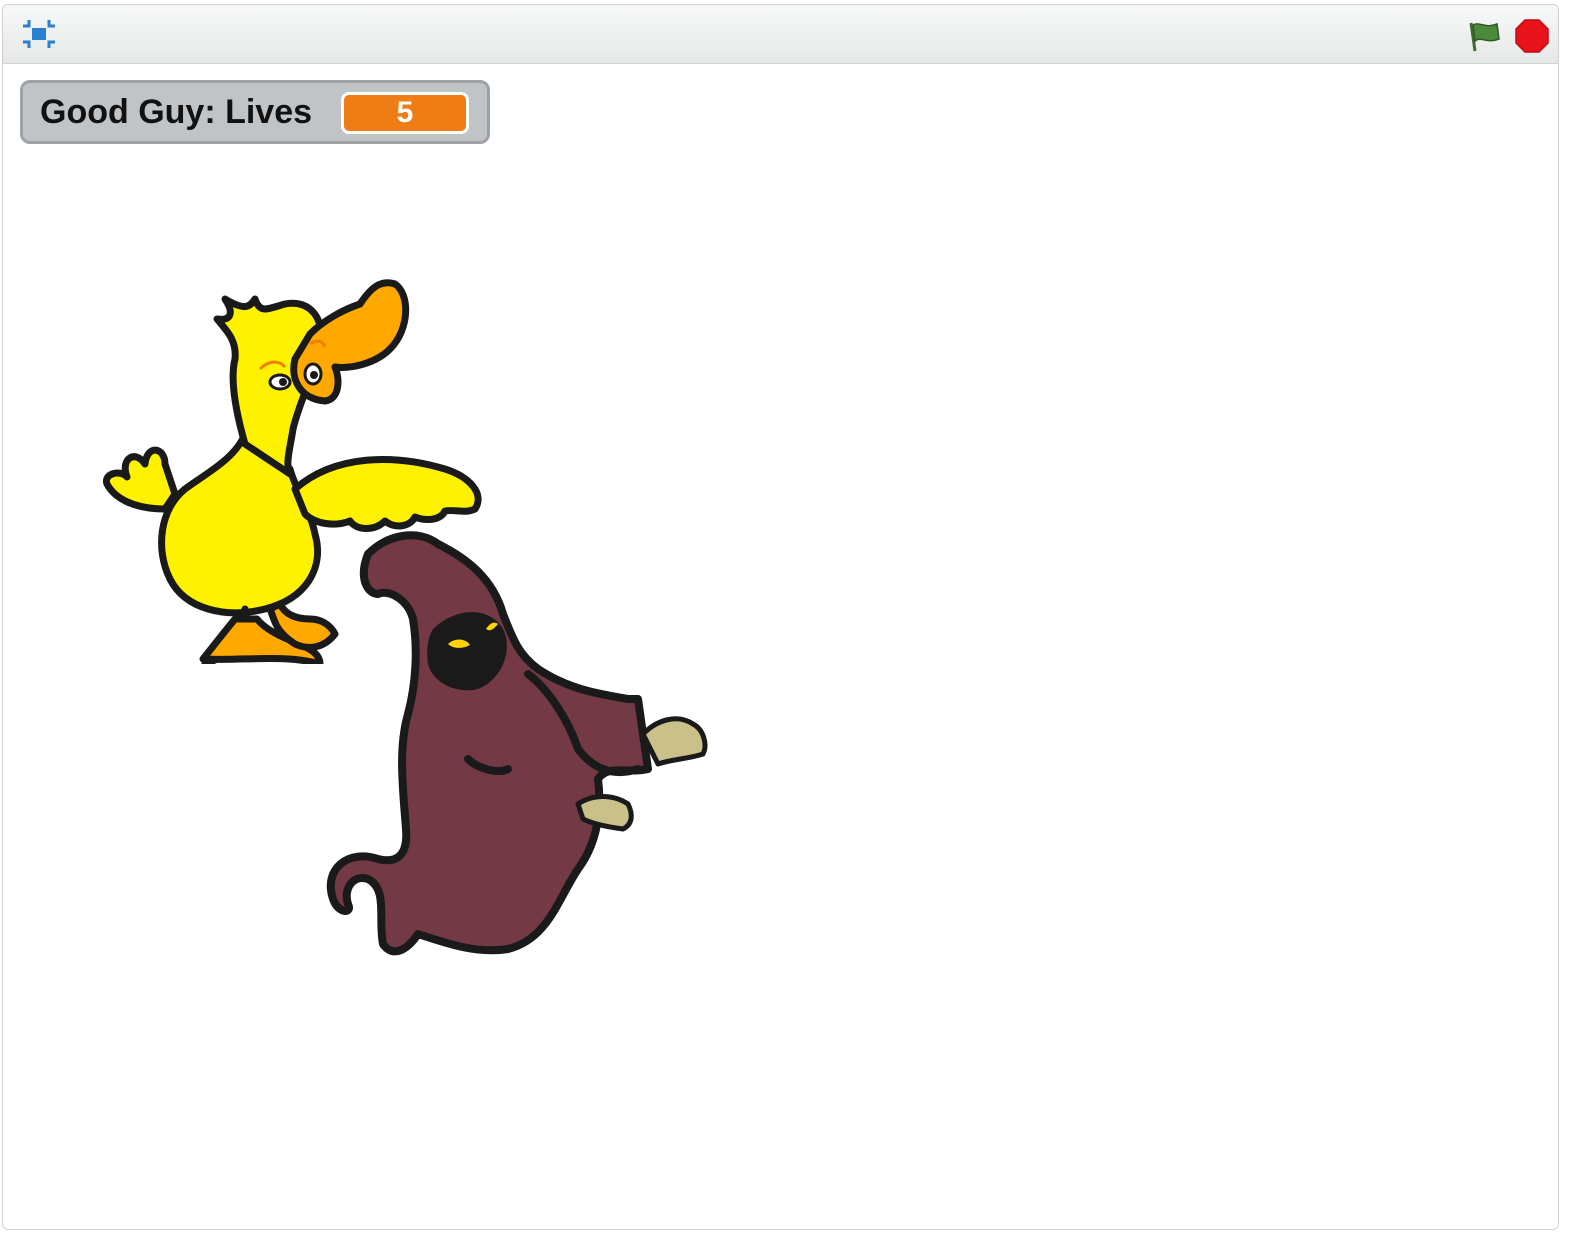 The width and height of the screenshot is (1570, 1240). I want to click on variable-monitor-value: 5, so click(405, 113).